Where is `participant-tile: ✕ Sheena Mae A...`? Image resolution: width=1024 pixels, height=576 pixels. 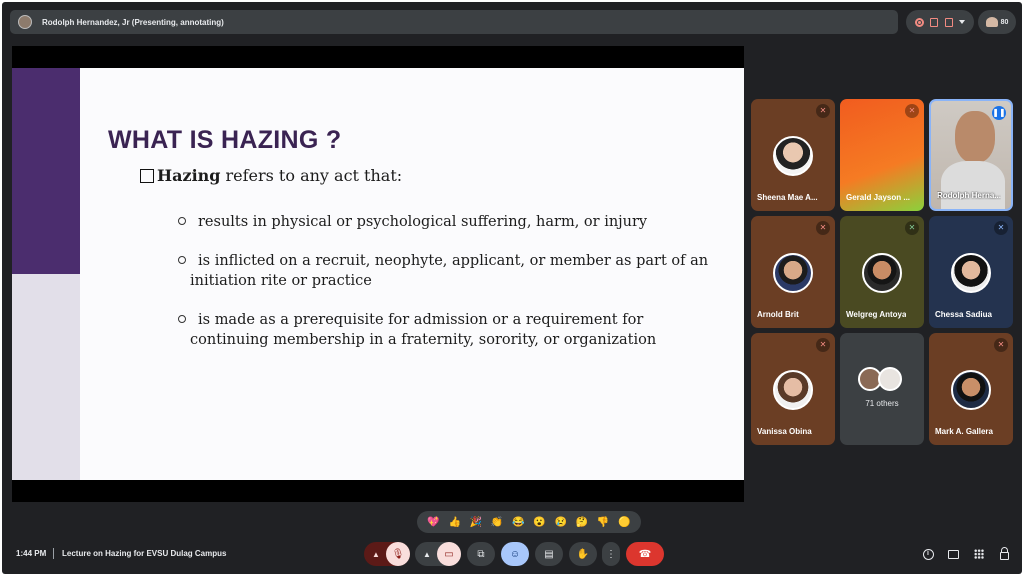
participant-tile: ✕ Sheena Mae A... is located at coordinates (793, 155).